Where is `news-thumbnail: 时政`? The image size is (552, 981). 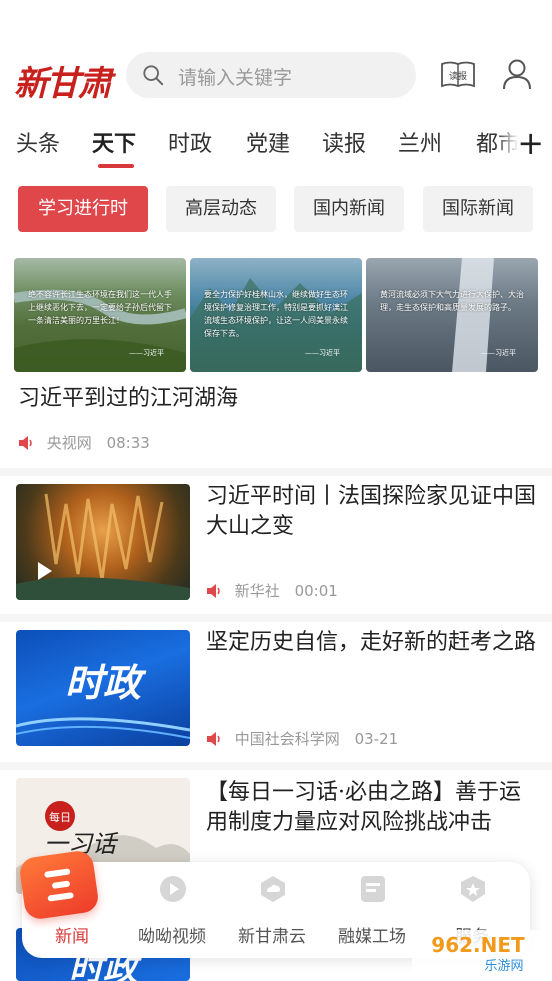
news-thumbnail: 时政 is located at coordinates (103, 688).